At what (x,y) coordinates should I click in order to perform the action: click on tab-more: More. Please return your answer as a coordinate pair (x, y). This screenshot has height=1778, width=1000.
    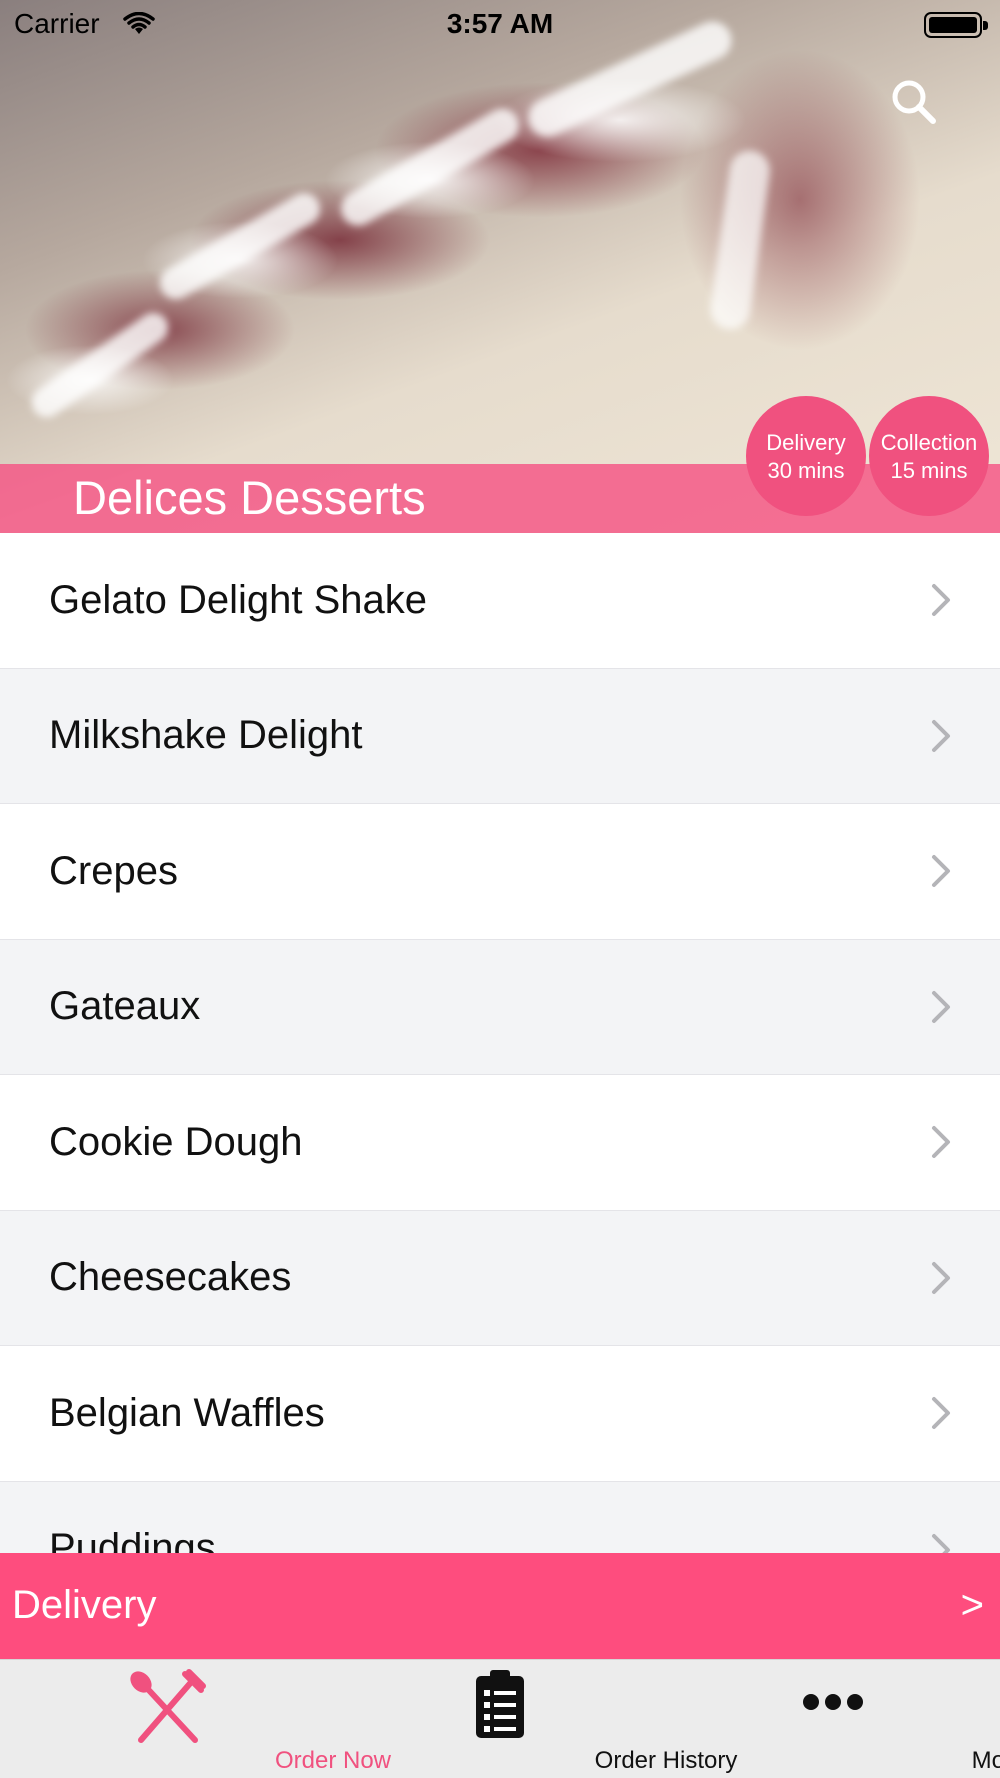
    Looking at the image, I should click on (833, 1719).